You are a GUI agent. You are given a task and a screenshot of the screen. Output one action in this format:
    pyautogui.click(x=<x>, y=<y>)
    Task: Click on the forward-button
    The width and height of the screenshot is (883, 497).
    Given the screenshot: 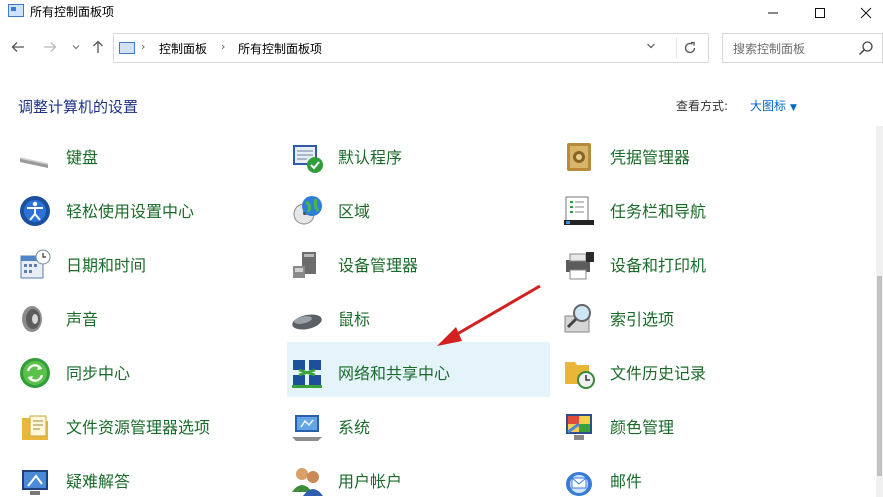 What is the action you would take?
    pyautogui.click(x=50, y=47)
    